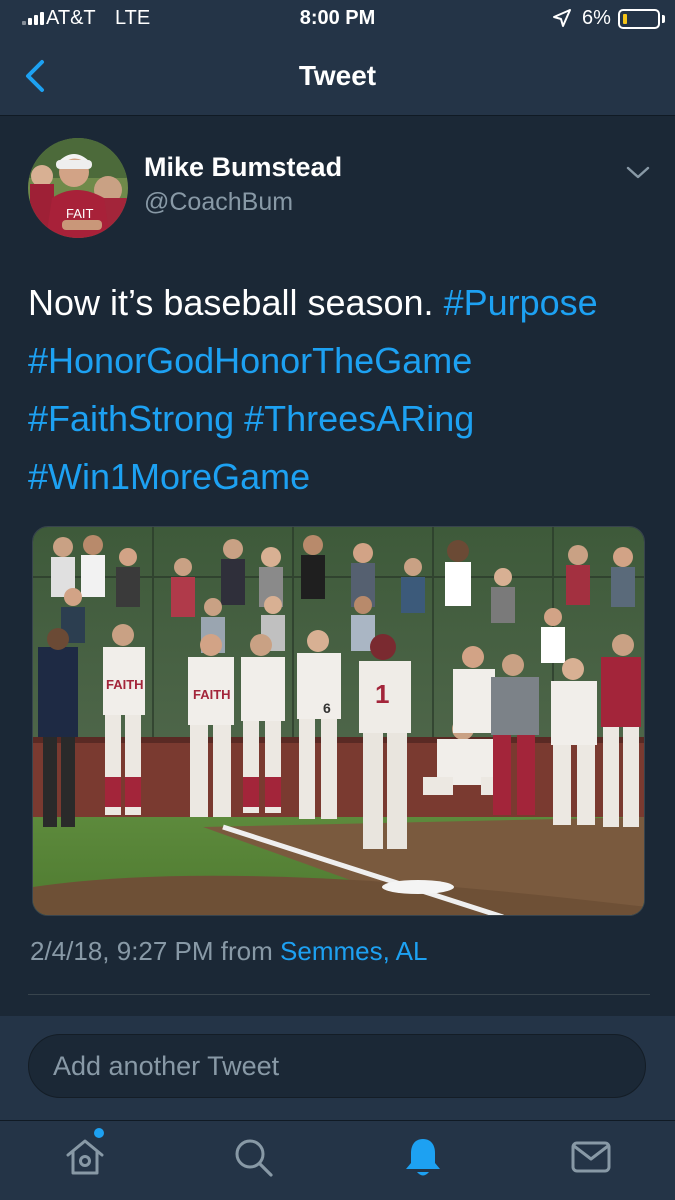 The height and width of the screenshot is (1200, 675). Describe the element at coordinates (596, 18) in the screenshot. I see `battery-percent: 6%` at that location.